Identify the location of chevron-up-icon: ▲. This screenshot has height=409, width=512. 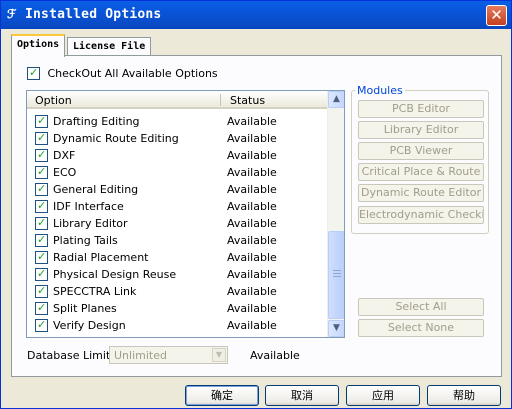
(336, 99).